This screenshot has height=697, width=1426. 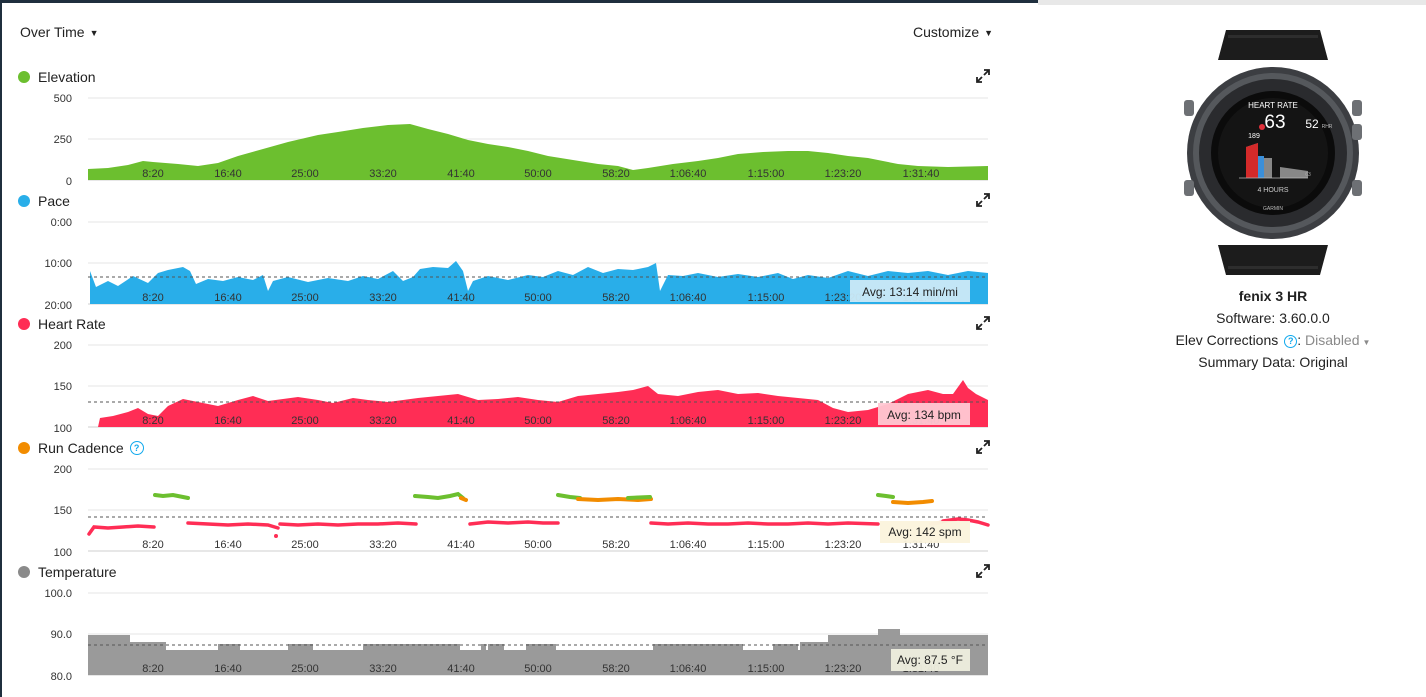 What do you see at coordinates (1312, 124) in the screenshot?
I see `watch-resting-value: 52` at bounding box center [1312, 124].